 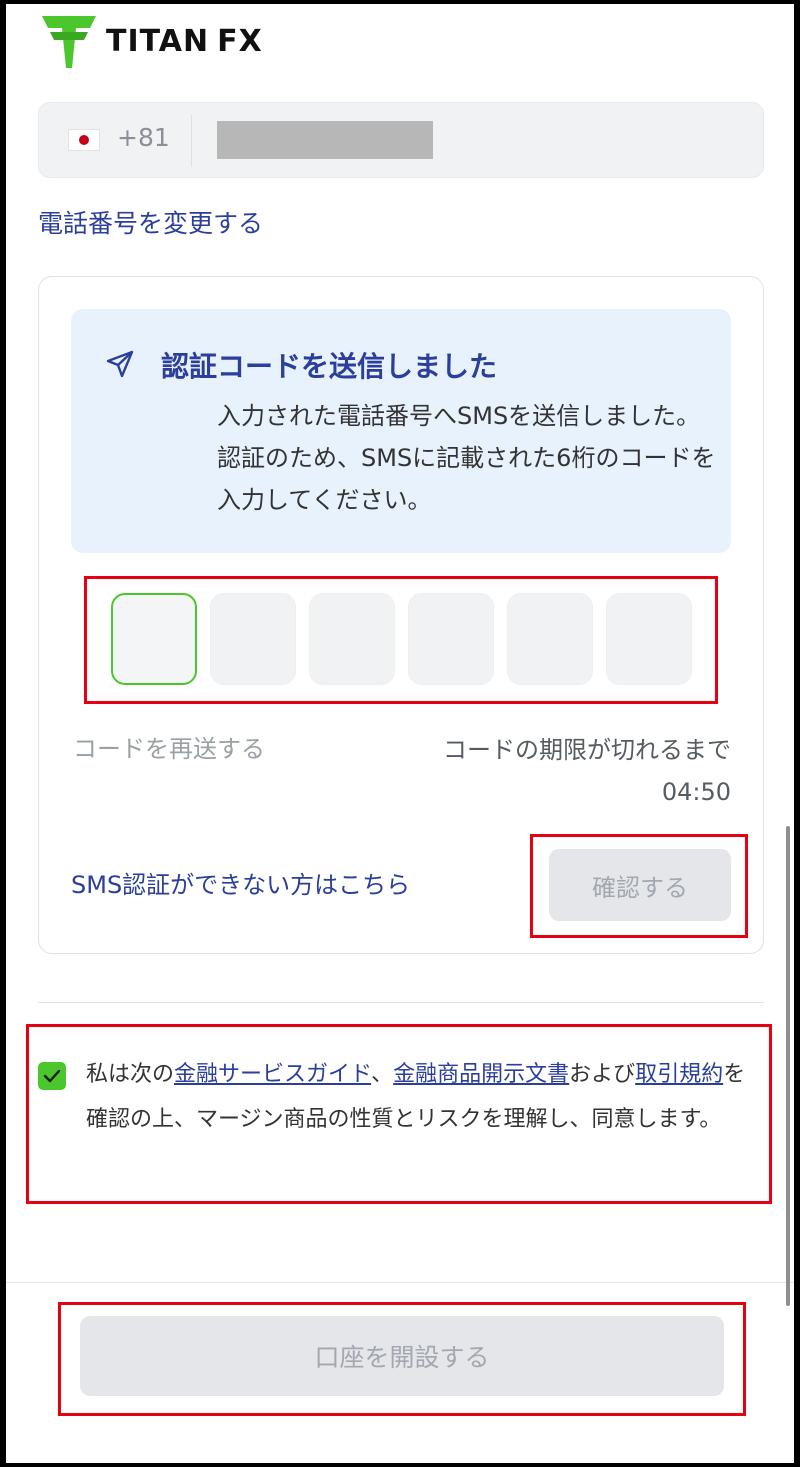 What do you see at coordinates (399, 1114) in the screenshot?
I see `highlight-agreement` at bounding box center [399, 1114].